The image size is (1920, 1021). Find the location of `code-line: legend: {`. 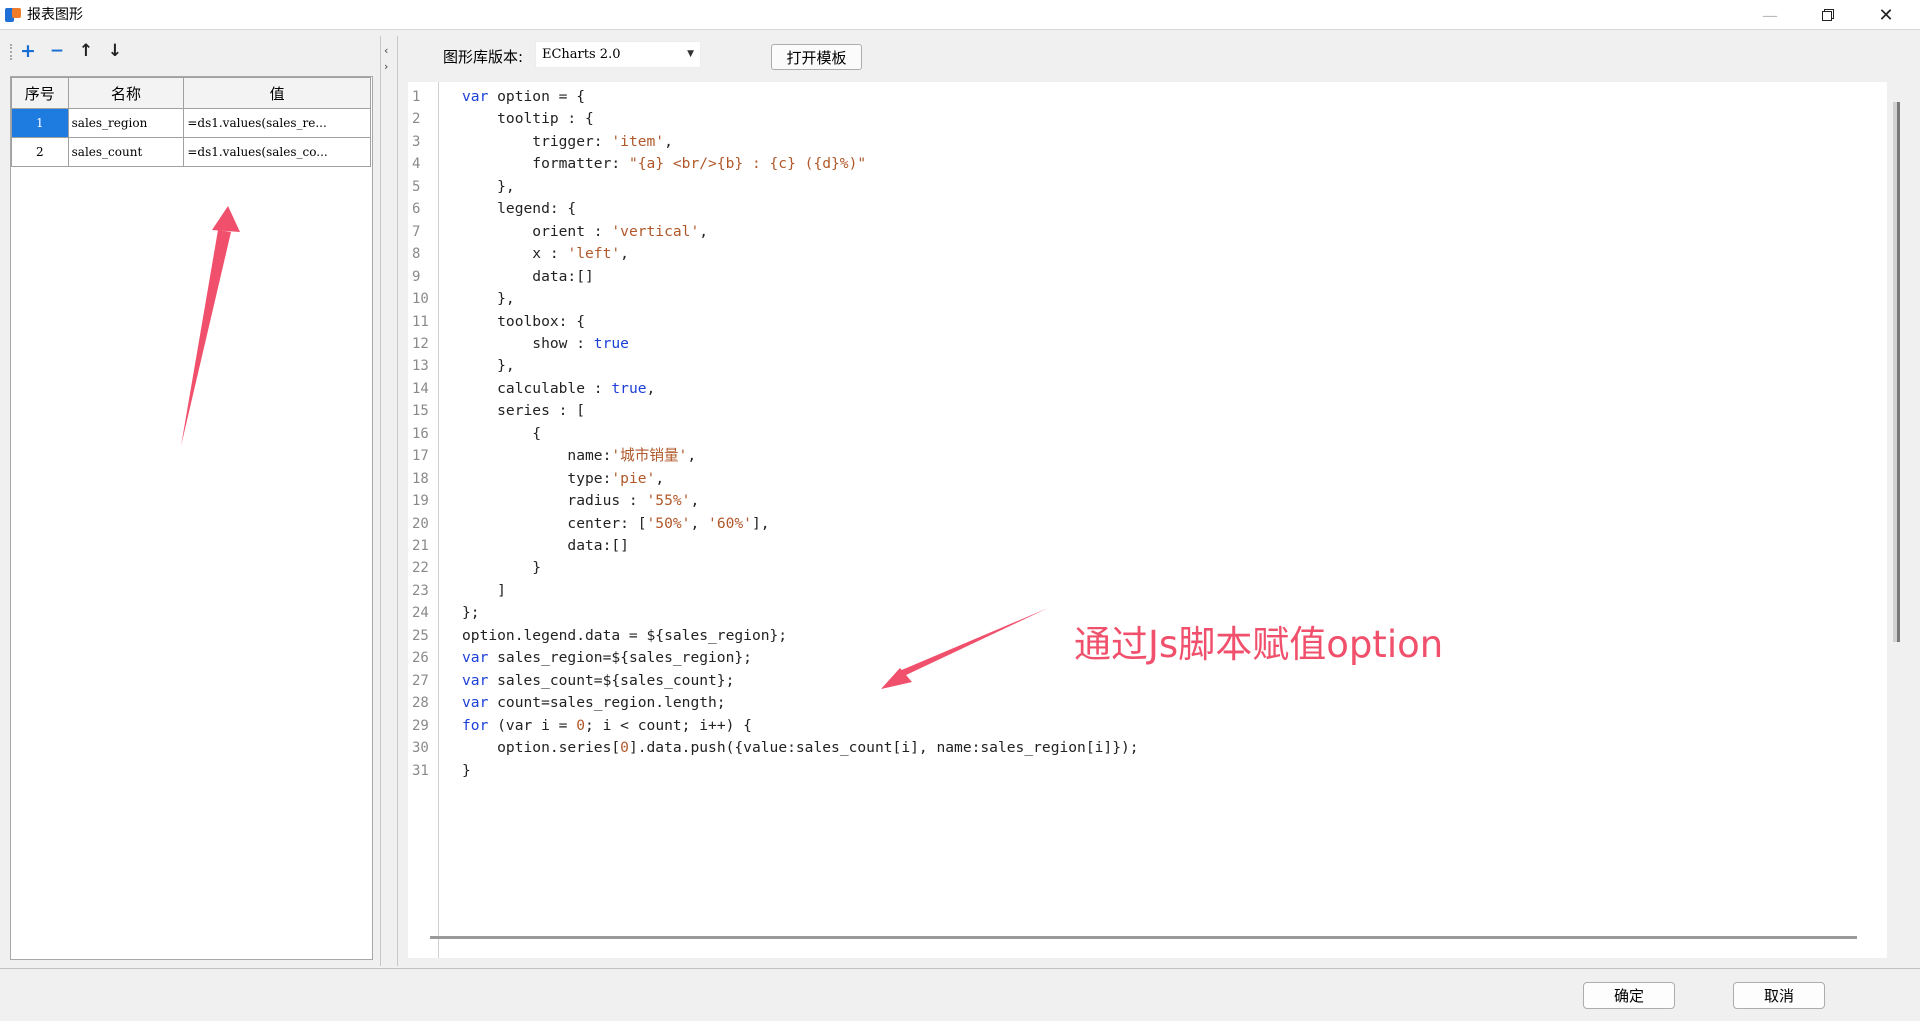

code-line: legend: { is located at coordinates (519, 209).